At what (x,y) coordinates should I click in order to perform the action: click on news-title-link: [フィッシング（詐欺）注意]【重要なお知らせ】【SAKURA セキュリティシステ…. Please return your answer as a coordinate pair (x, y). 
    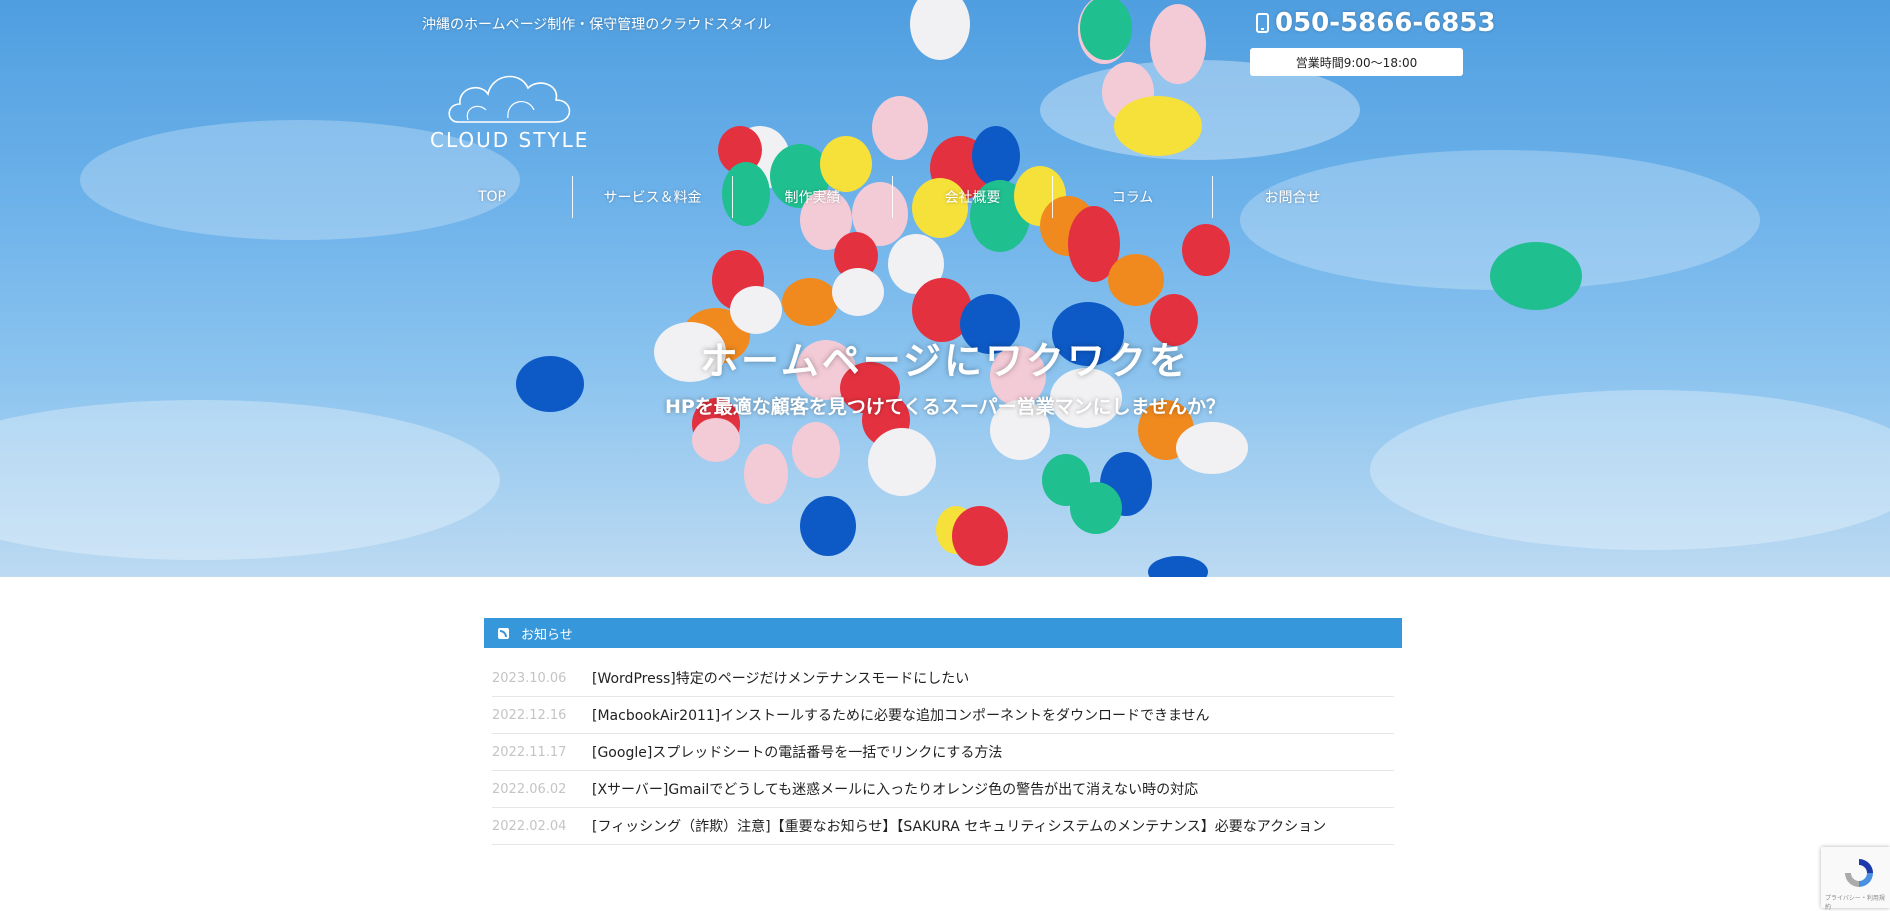
    Looking at the image, I should click on (959, 826).